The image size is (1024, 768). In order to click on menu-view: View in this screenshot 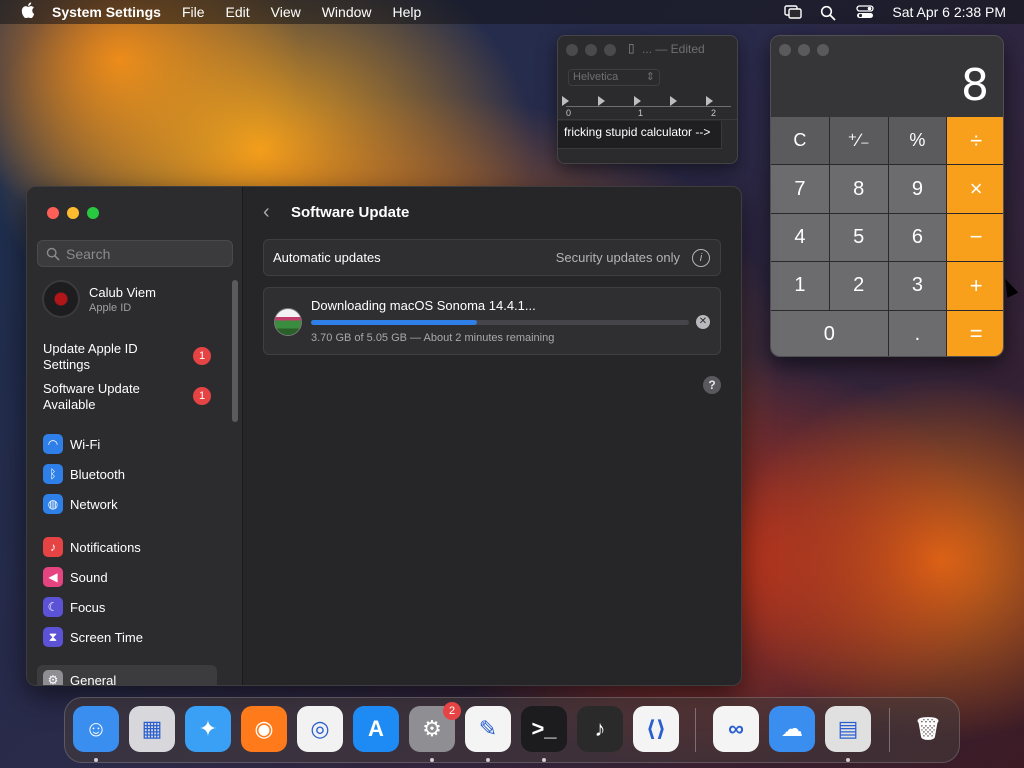, I will do `click(286, 12)`.